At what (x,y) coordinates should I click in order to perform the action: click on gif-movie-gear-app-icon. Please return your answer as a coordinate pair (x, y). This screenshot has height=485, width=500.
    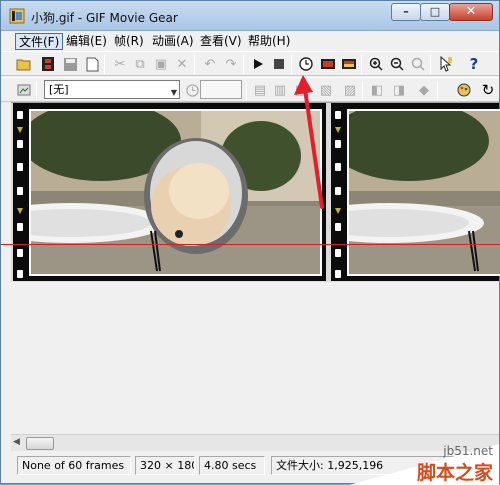
    Looking at the image, I should click on (17, 16).